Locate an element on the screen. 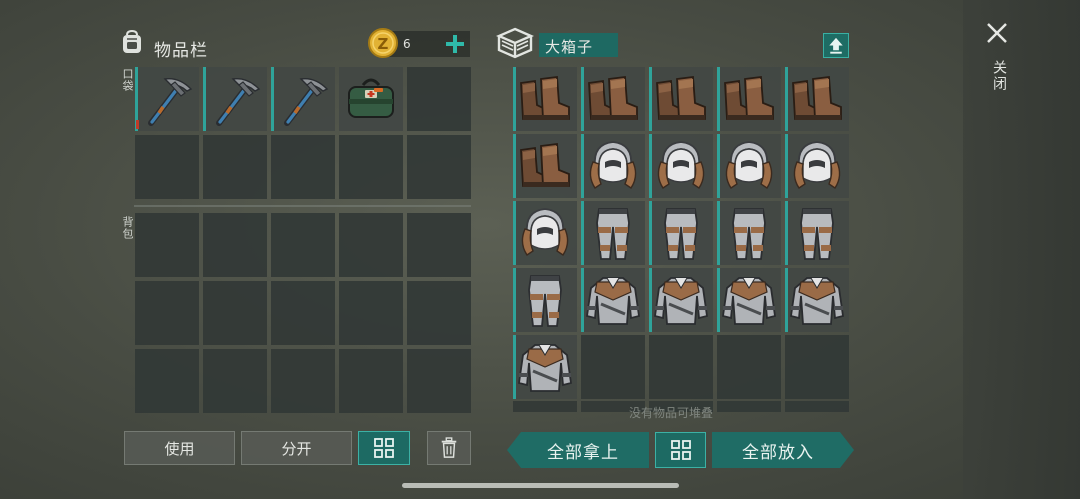 The image size is (1080, 499). take-all-button: 全部拿上 is located at coordinates (578, 450).